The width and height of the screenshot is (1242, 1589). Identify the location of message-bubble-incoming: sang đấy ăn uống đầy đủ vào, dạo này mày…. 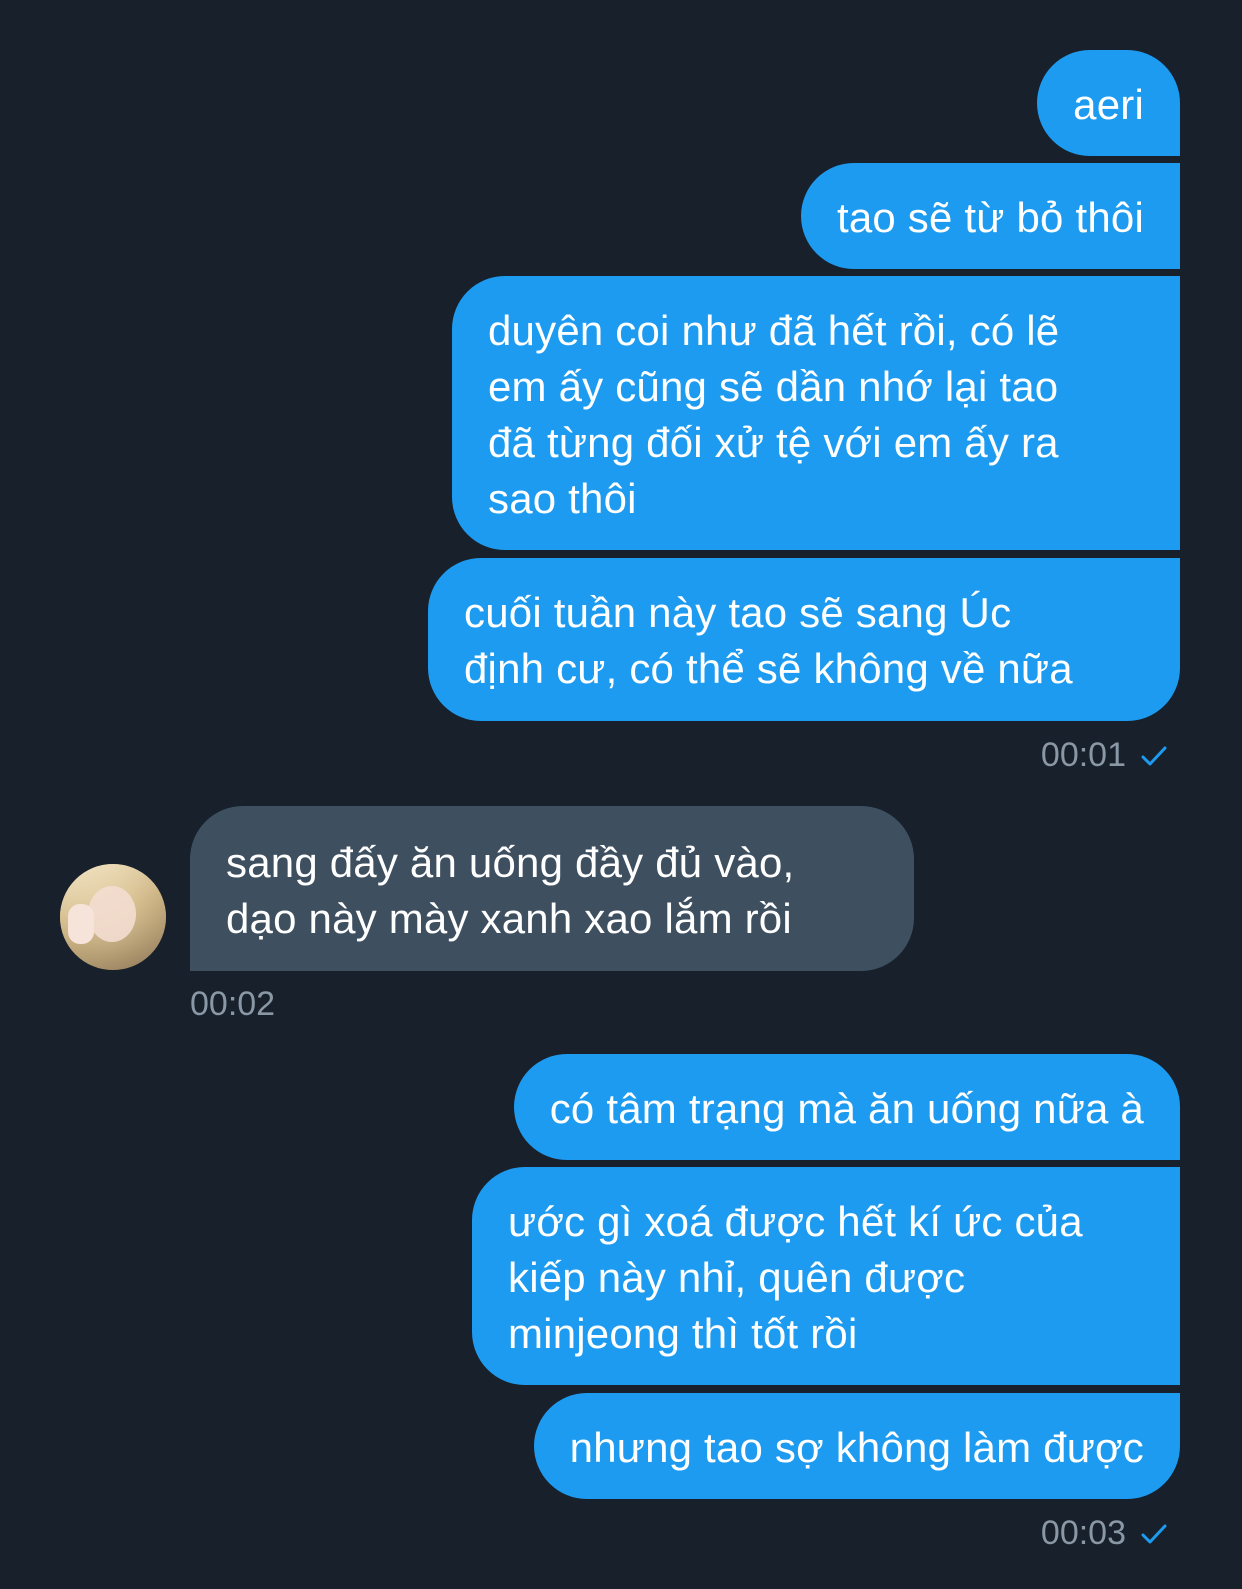
(552, 888).